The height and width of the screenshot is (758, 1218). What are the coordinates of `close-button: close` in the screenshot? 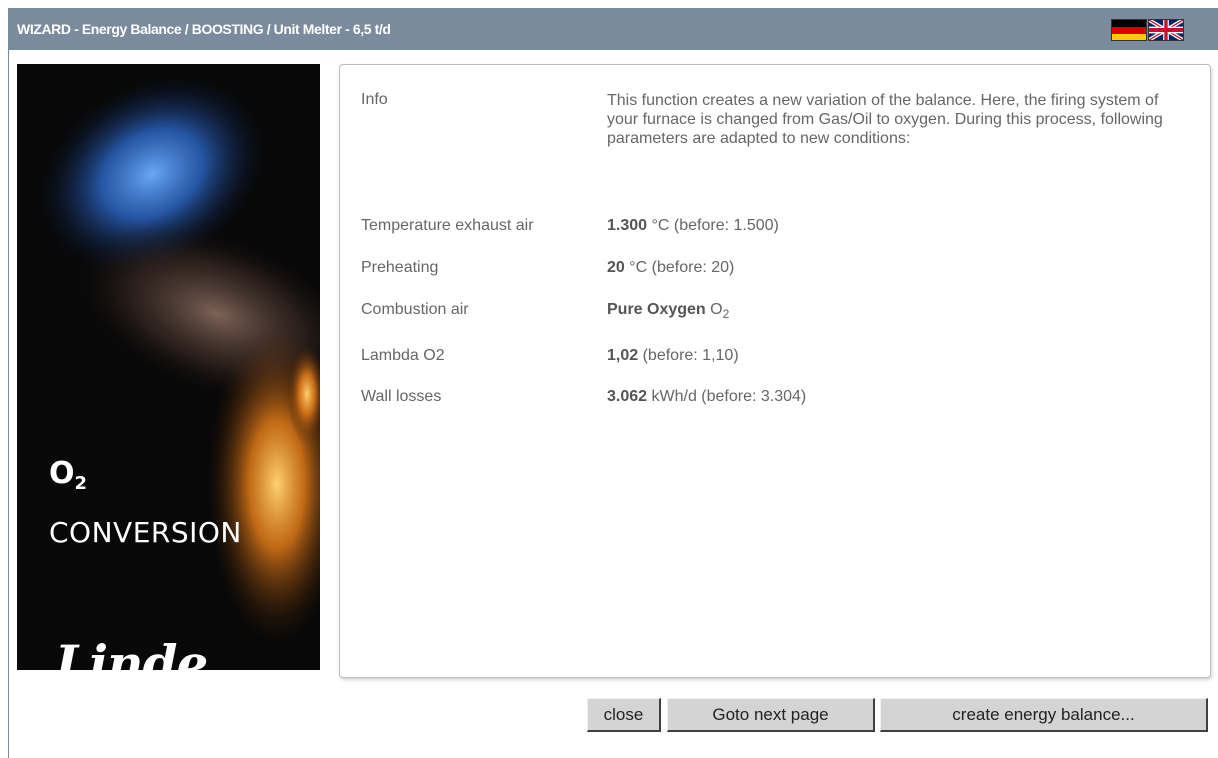 It's located at (624, 715).